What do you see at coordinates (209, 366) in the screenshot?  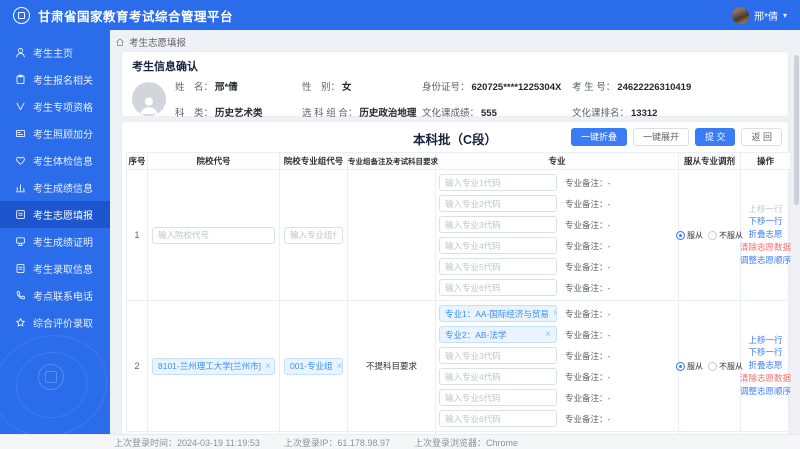 I see `college-code-value: 8101-兰州理工大学[兰州市]` at bounding box center [209, 366].